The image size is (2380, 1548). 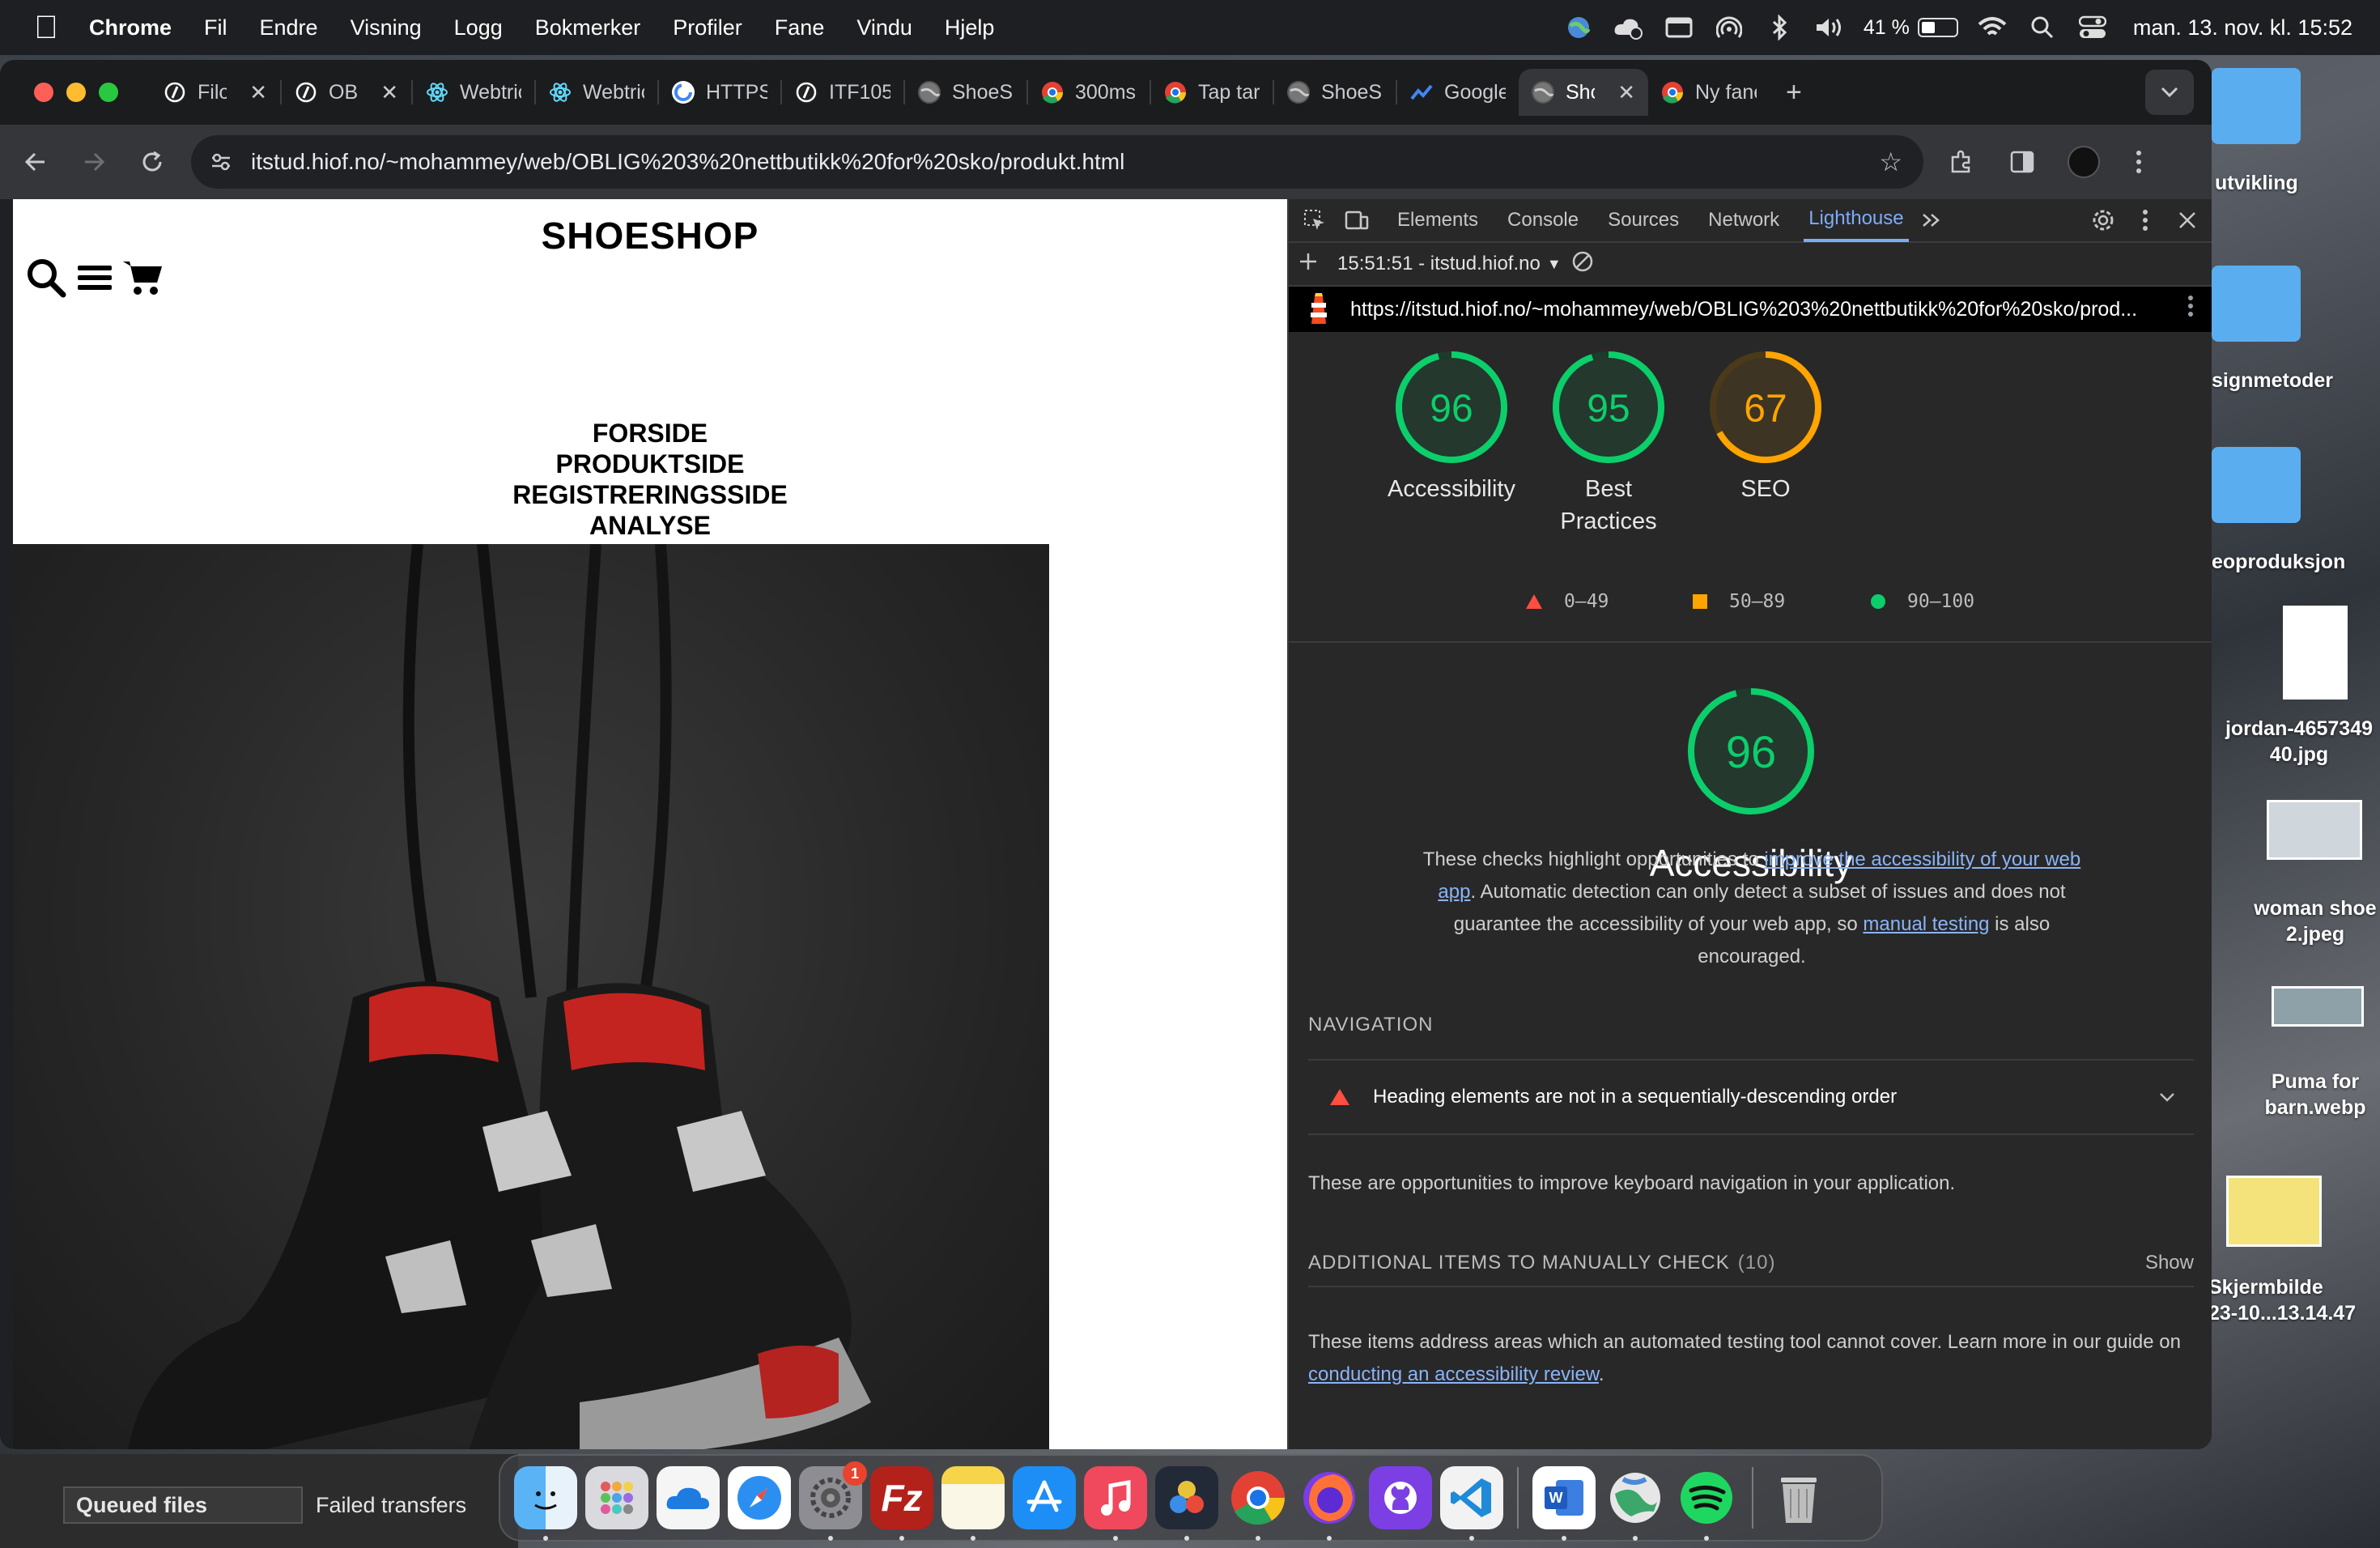 What do you see at coordinates (95, 278) in the screenshot?
I see `menu-icon` at bounding box center [95, 278].